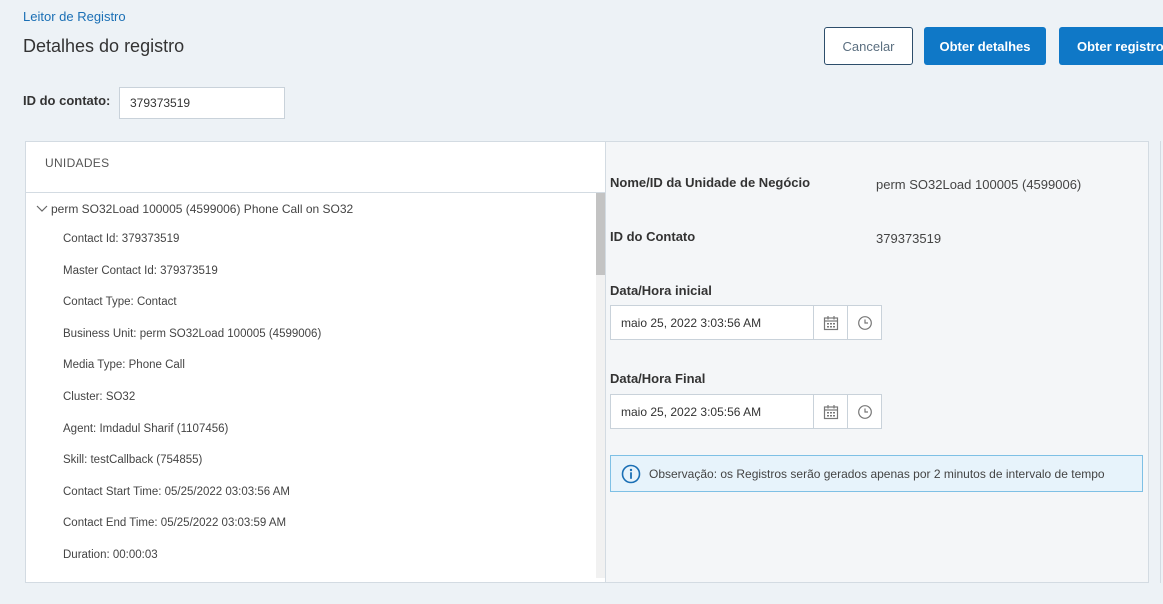 The image size is (1163, 604). I want to click on end-date-button, so click(831, 411).